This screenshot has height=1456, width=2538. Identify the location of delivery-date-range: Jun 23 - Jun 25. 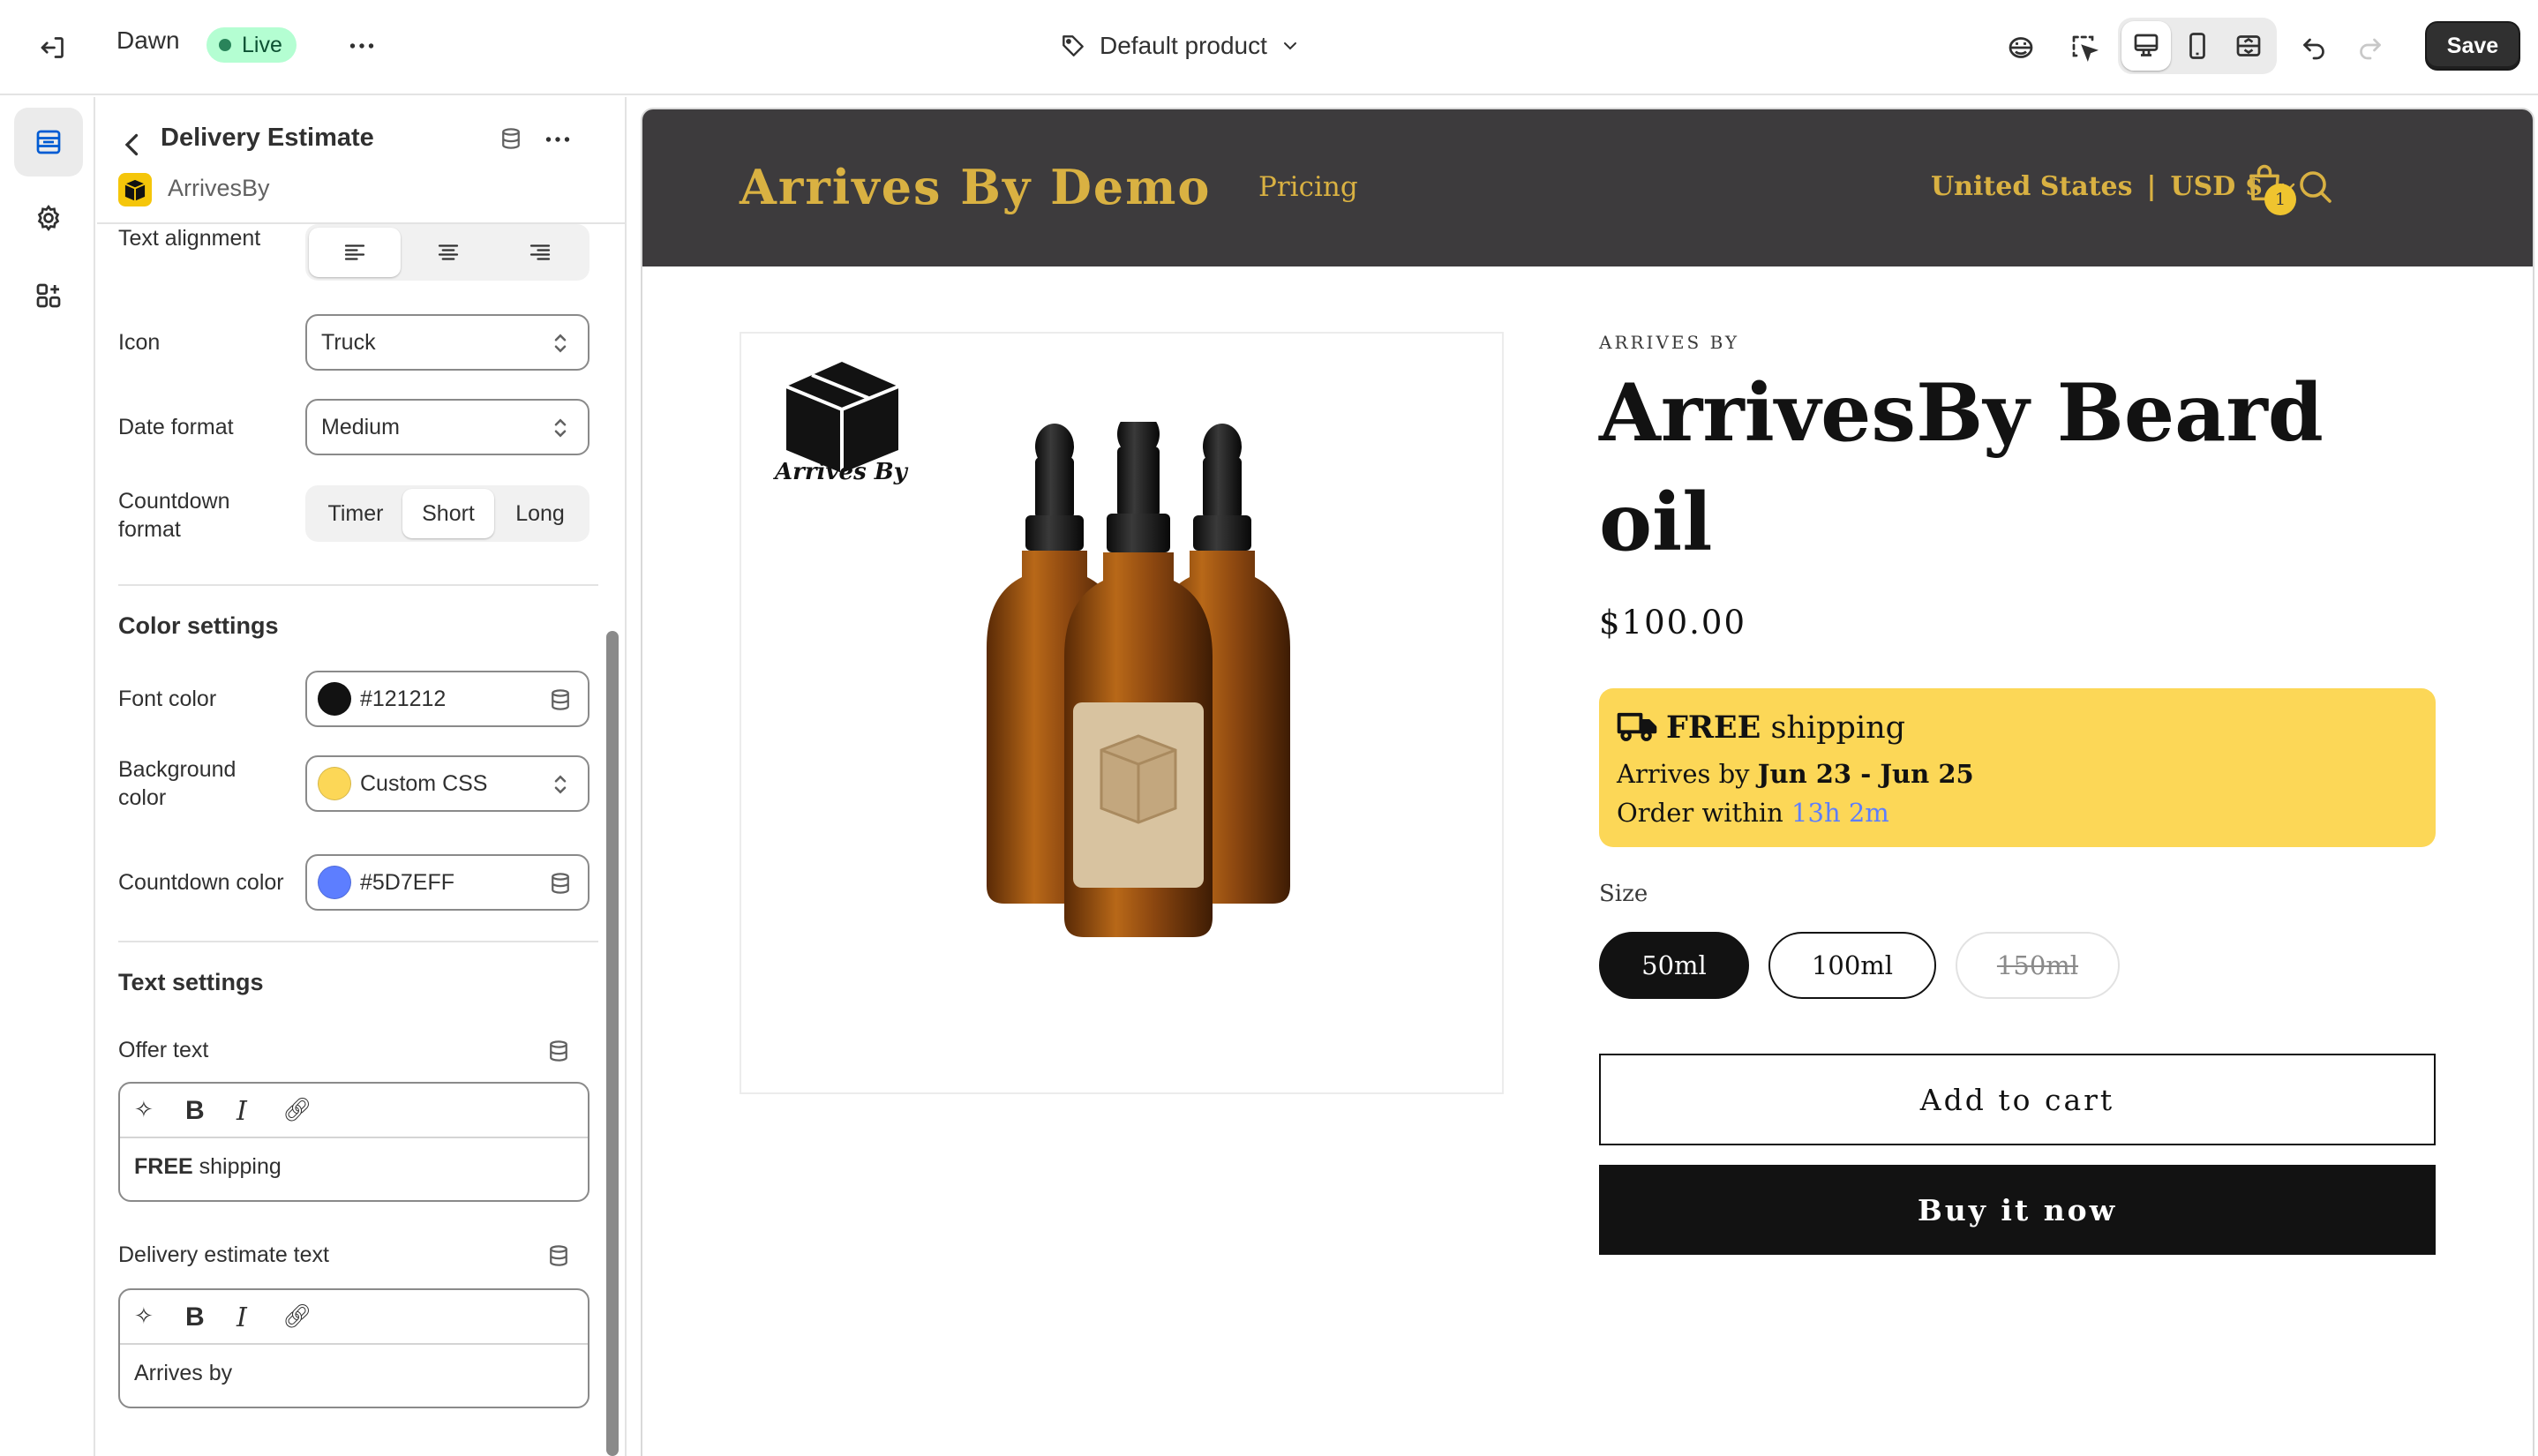
(1866, 774).